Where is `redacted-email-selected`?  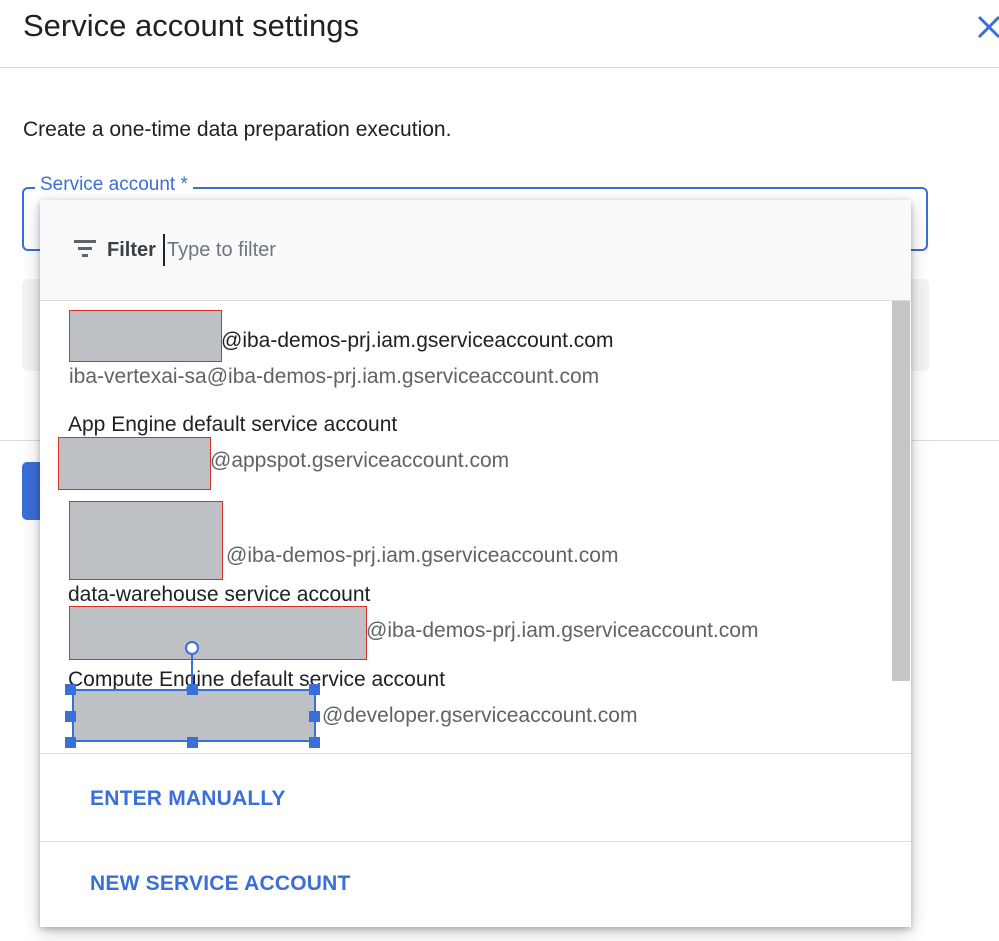 redacted-email-selected is located at coordinates (194, 715).